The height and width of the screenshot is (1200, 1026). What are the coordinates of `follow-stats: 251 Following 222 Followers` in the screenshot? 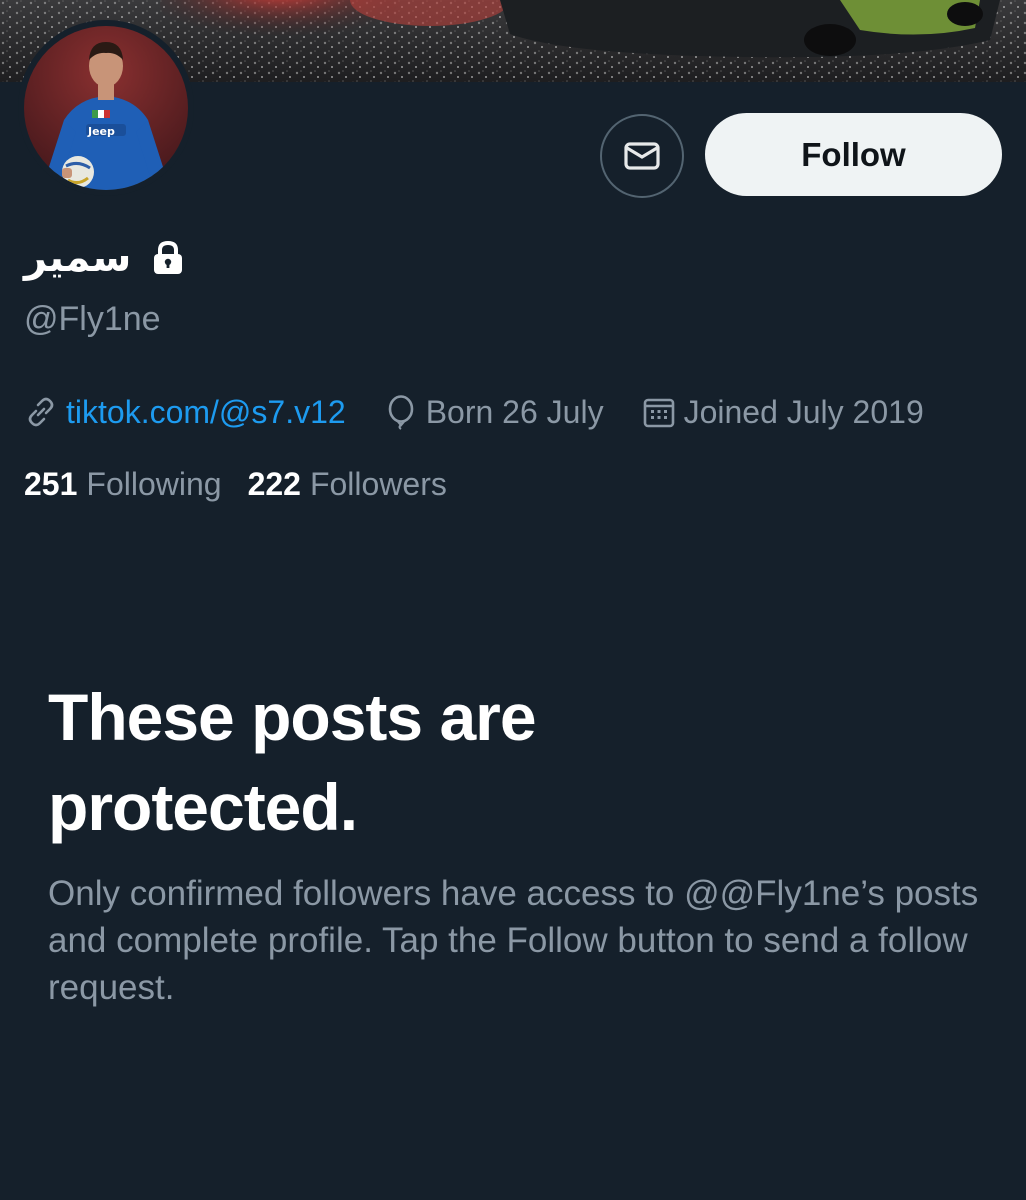 It's located at (235, 484).